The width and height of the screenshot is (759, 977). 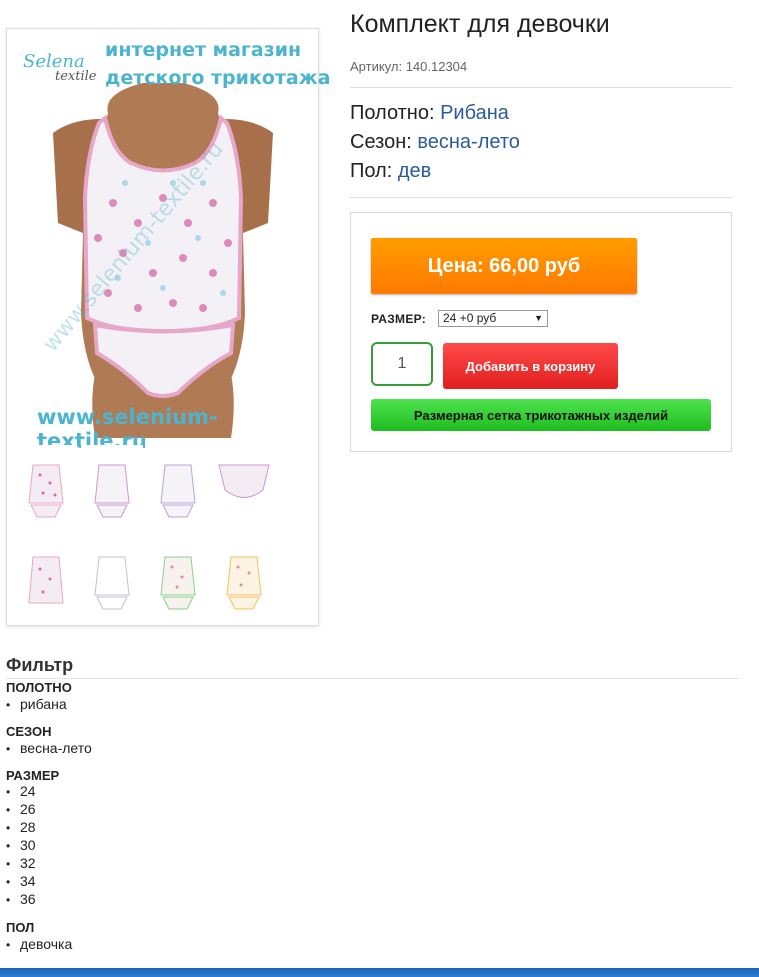 I want to click on filter-item: 34, so click(x=21, y=881).